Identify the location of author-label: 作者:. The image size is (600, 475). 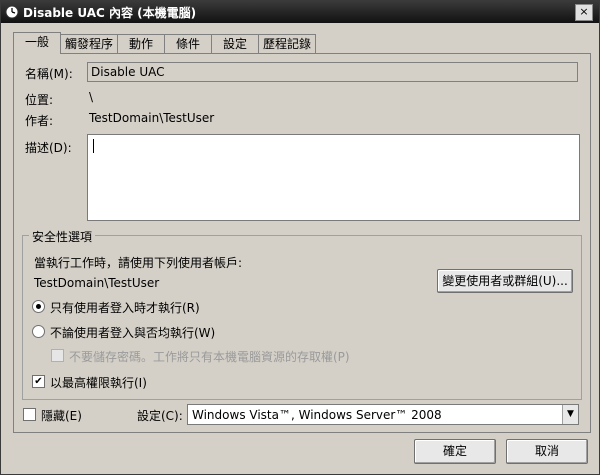
(39, 121).